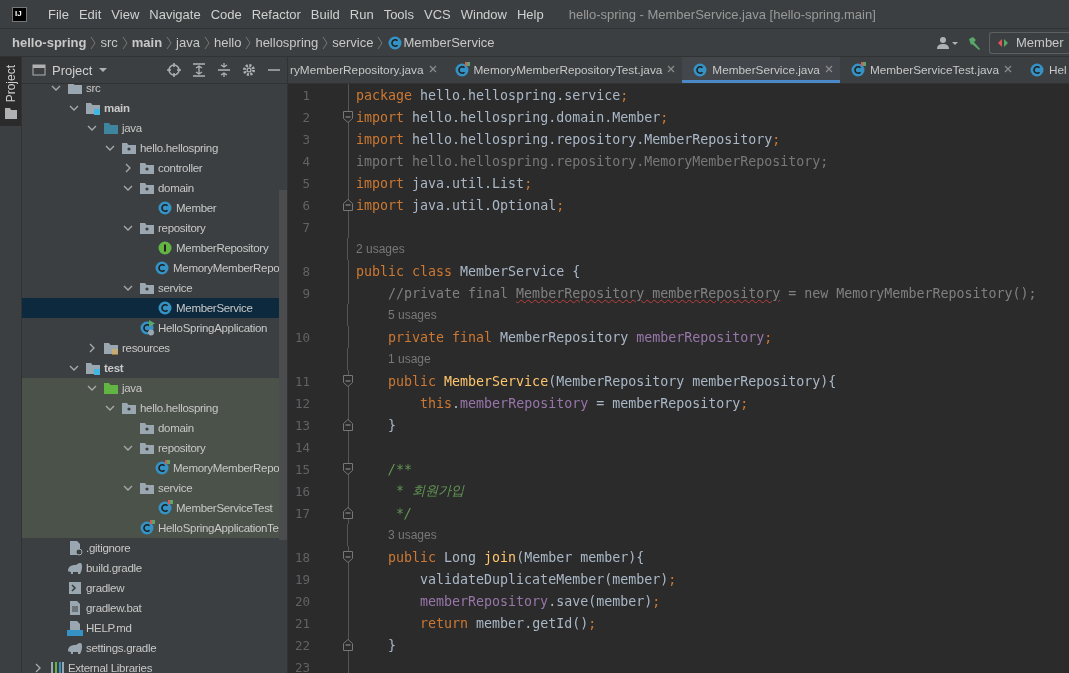 Image resolution: width=1069 pixels, height=673 pixels. I want to click on editor-tab: Hel, so click(1044, 70).